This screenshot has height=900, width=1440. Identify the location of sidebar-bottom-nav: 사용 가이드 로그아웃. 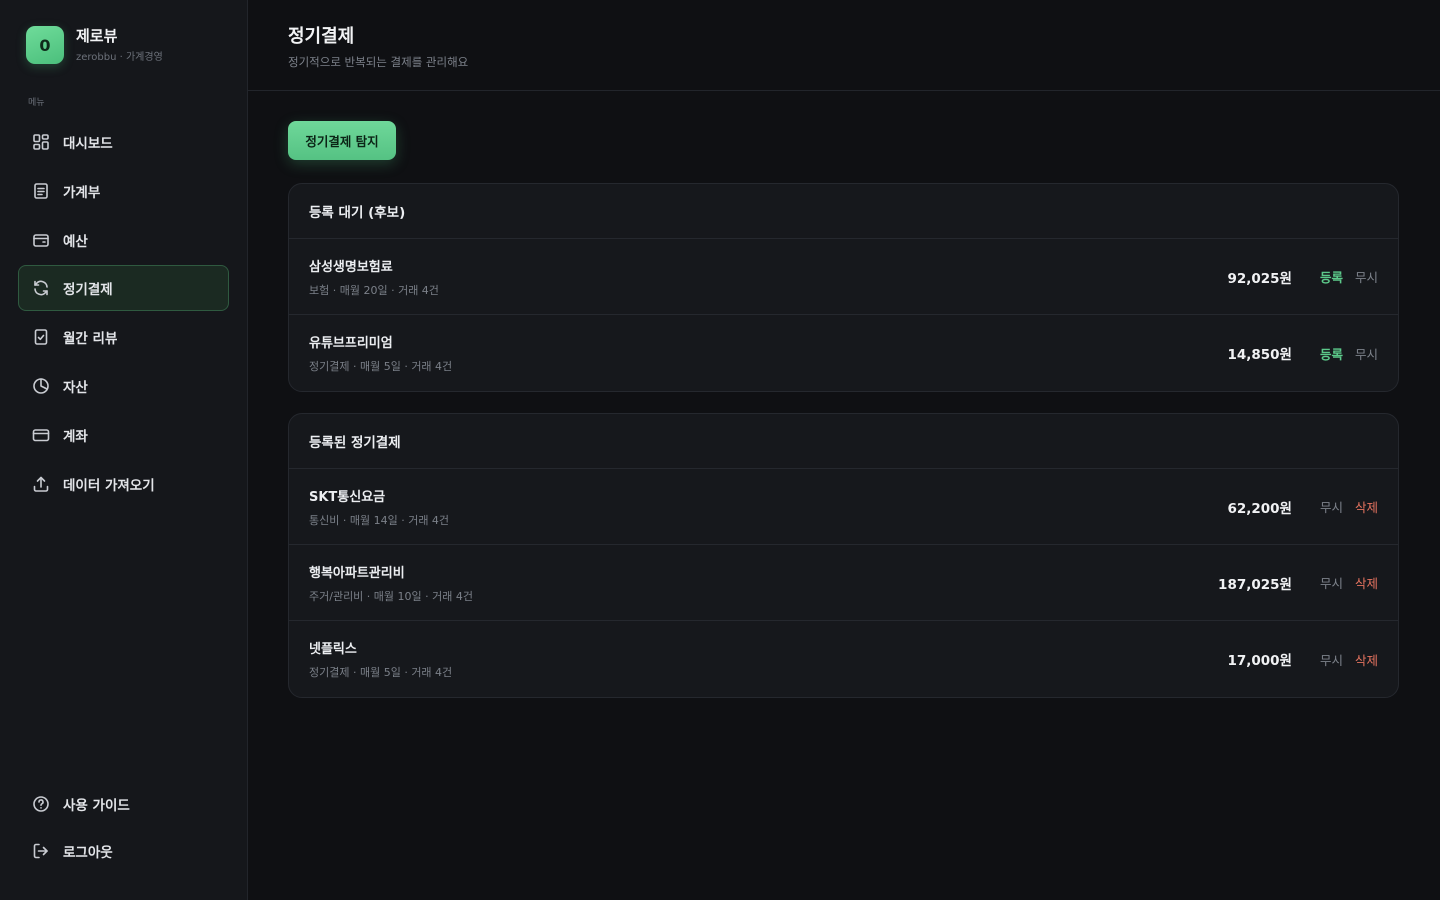
(123, 828).